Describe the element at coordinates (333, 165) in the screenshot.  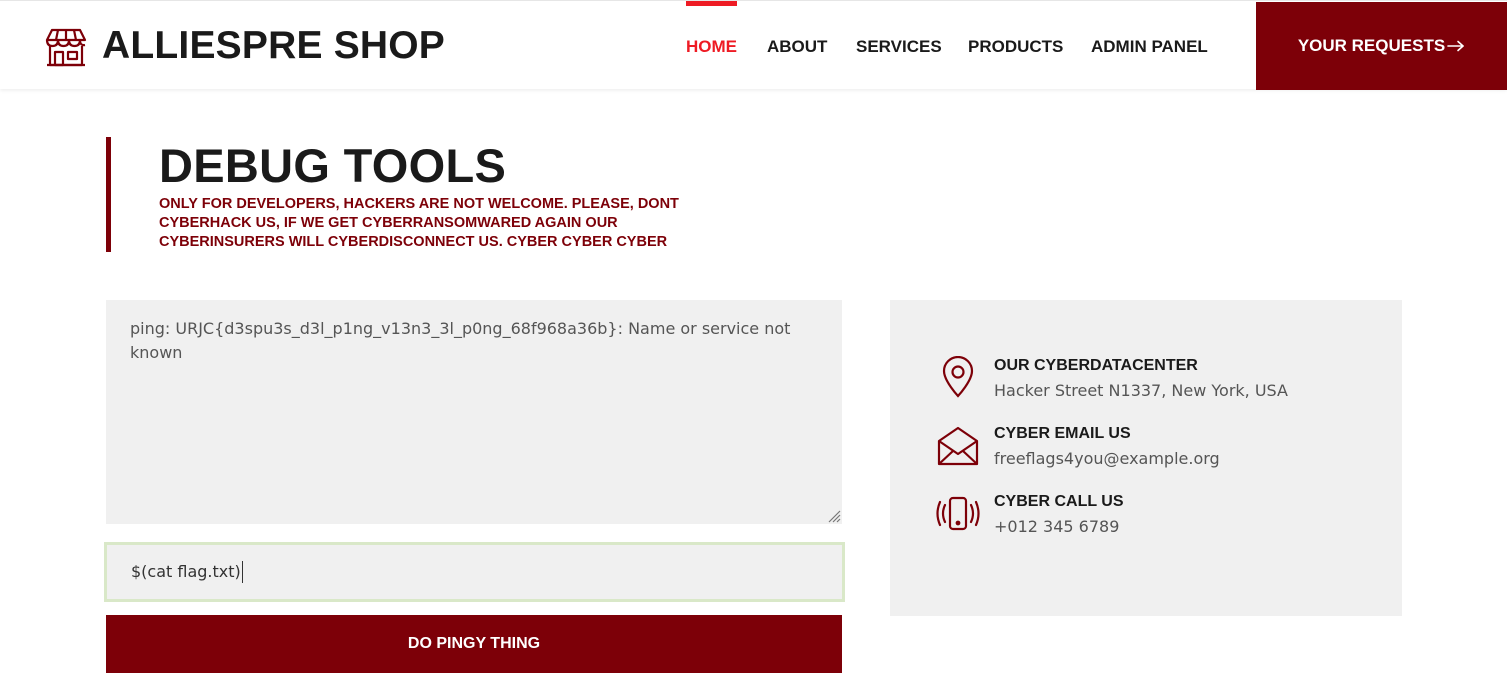
I see `page-title: DEBUG TOOLS` at that location.